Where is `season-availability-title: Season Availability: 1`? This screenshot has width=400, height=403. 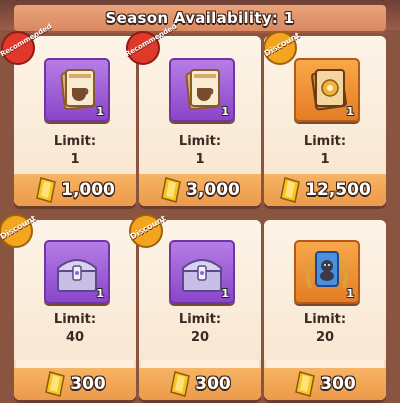
season-availability-title: Season Availability: 1 is located at coordinates (200, 18).